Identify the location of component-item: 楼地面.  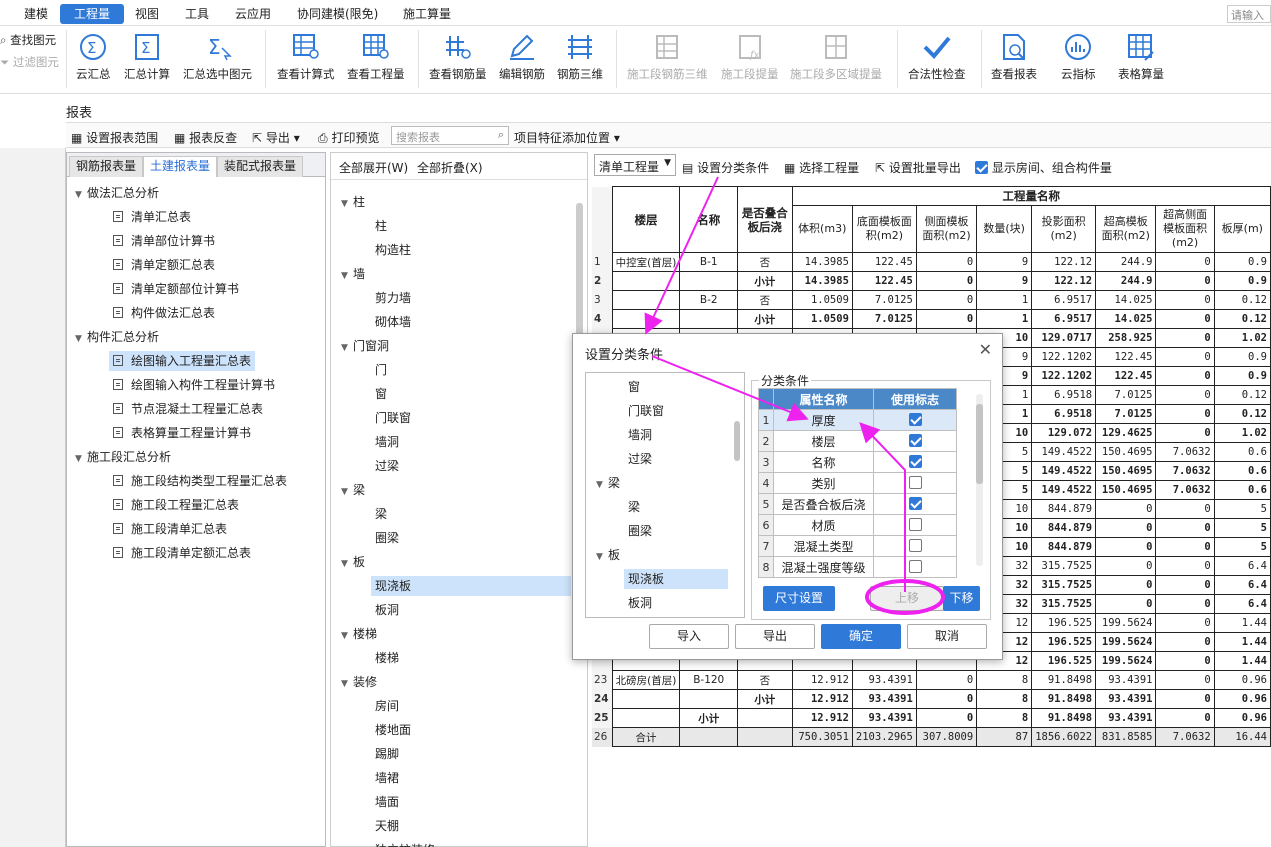
(393, 730).